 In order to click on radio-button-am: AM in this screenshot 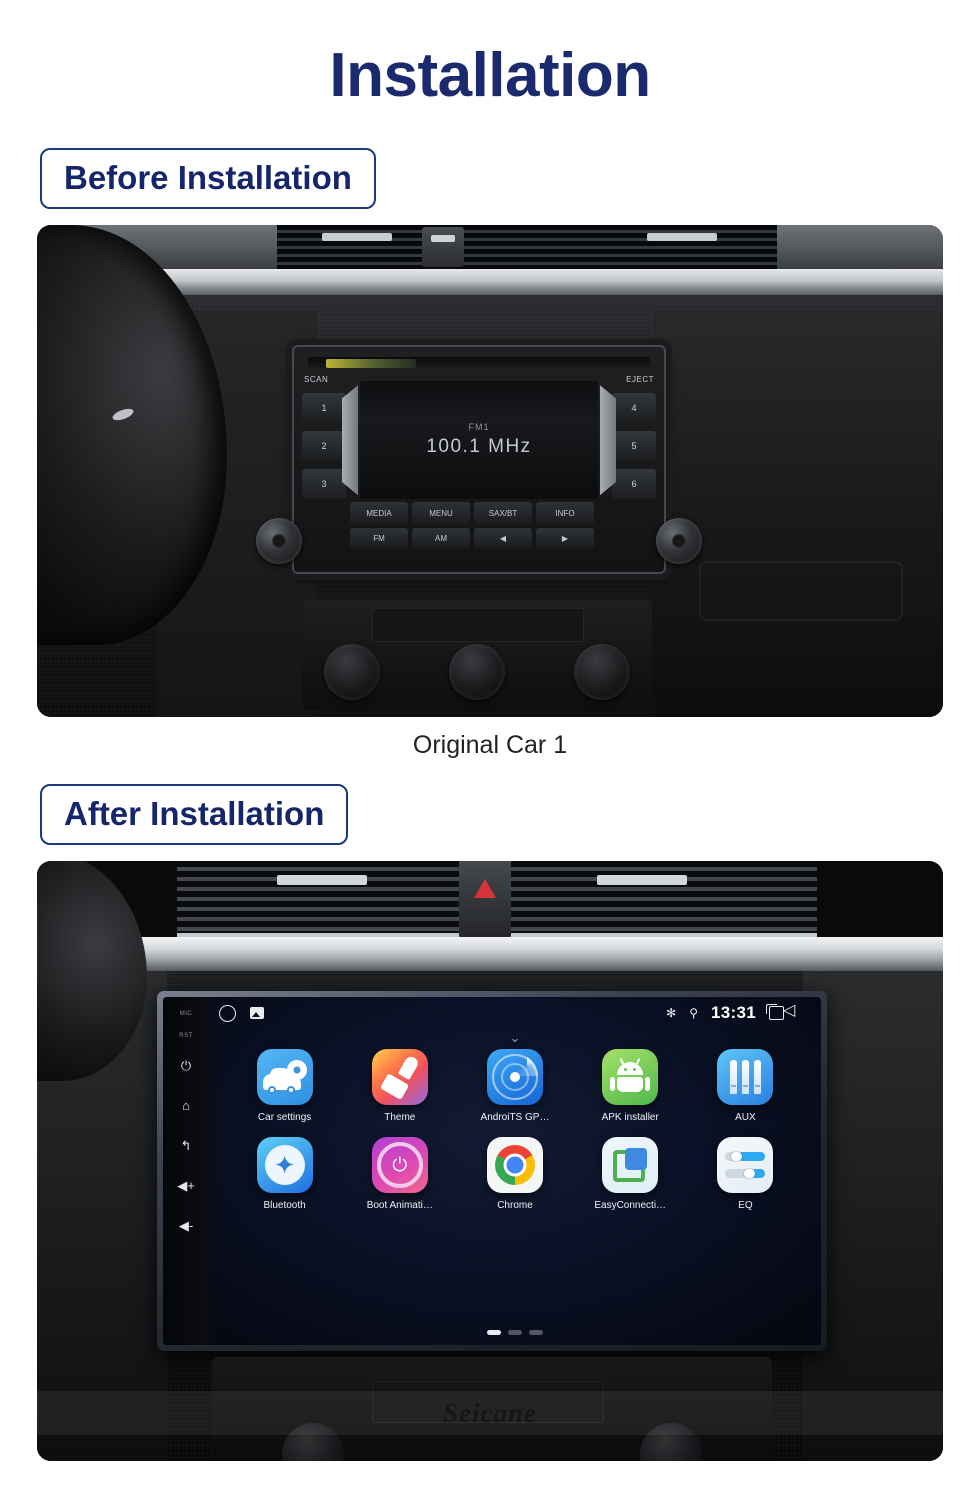, I will do `click(441, 538)`.